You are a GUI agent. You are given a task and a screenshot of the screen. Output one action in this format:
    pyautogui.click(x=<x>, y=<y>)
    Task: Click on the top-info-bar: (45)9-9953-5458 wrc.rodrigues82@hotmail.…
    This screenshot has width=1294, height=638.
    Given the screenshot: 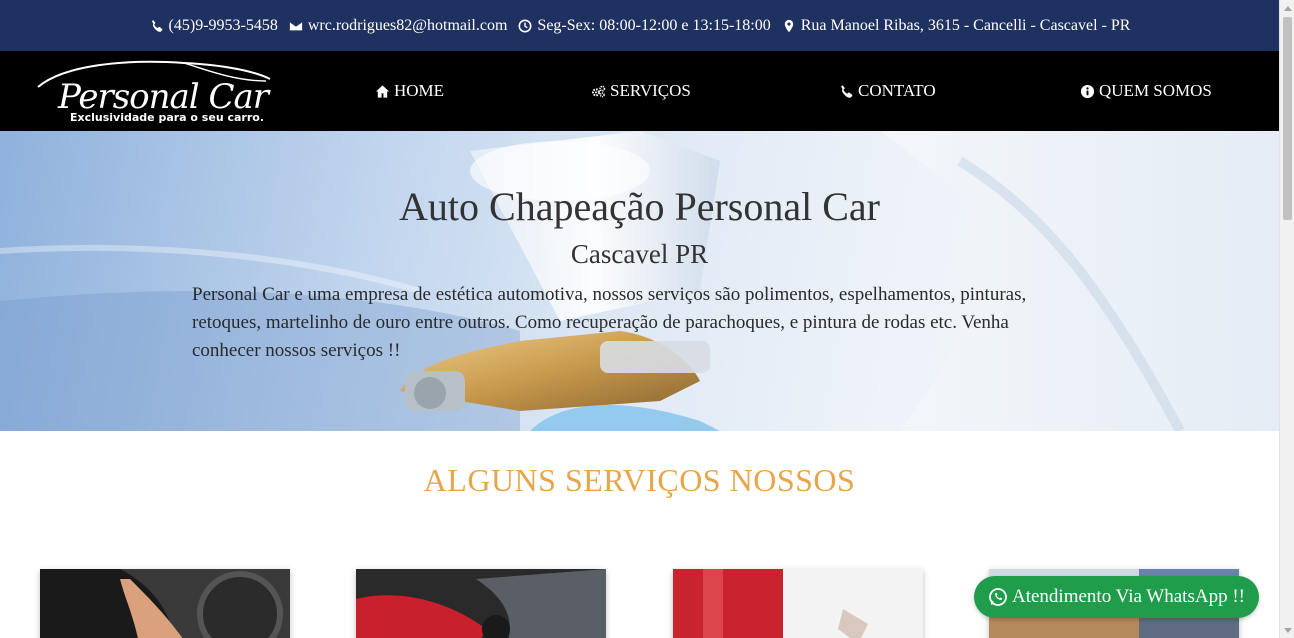 What is the action you would take?
    pyautogui.click(x=639, y=25)
    